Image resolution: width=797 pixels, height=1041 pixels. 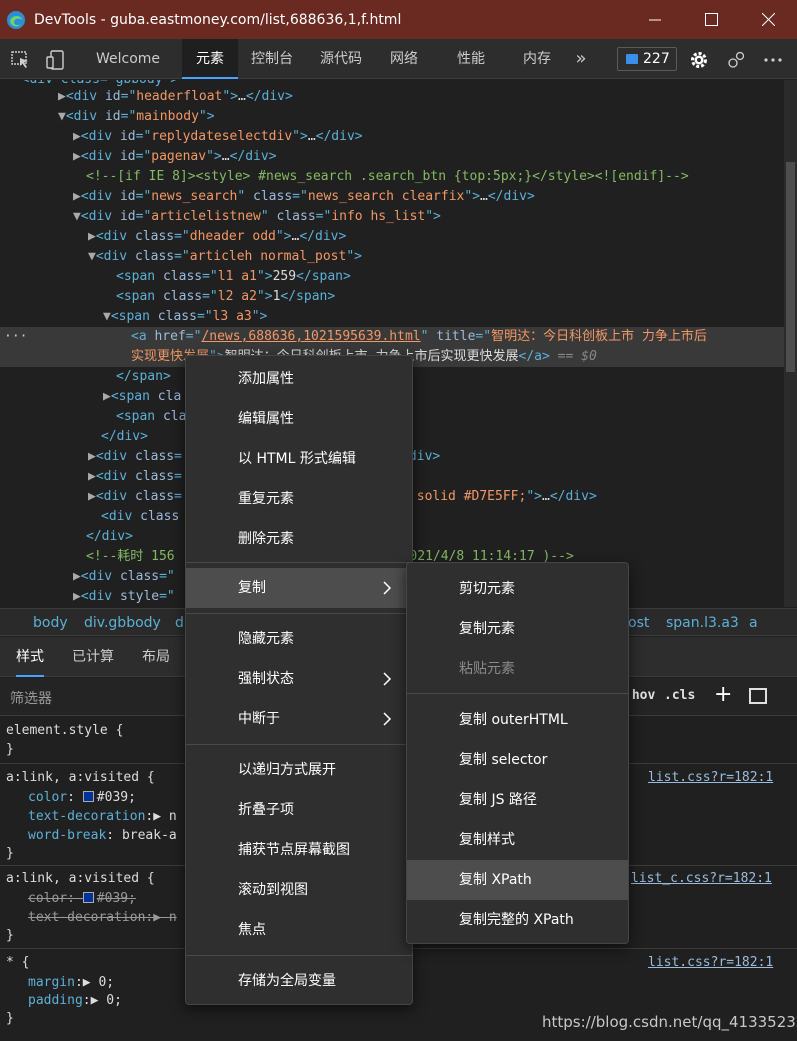 What do you see at coordinates (71, 982) in the screenshot?
I see `style-property: margin:▶ 0;` at bounding box center [71, 982].